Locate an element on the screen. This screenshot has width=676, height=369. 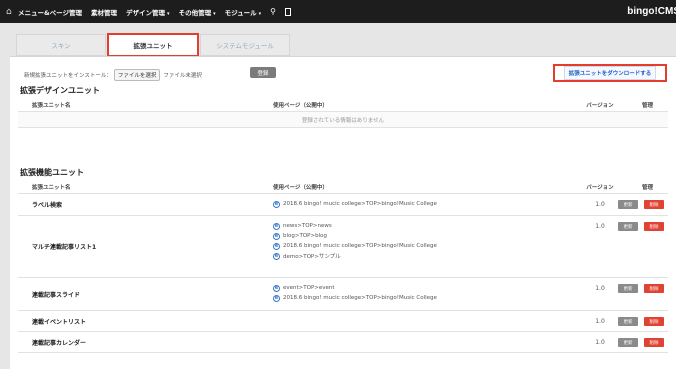
nav-design: デザイン管理 ▾ is located at coordinates (148, 12).